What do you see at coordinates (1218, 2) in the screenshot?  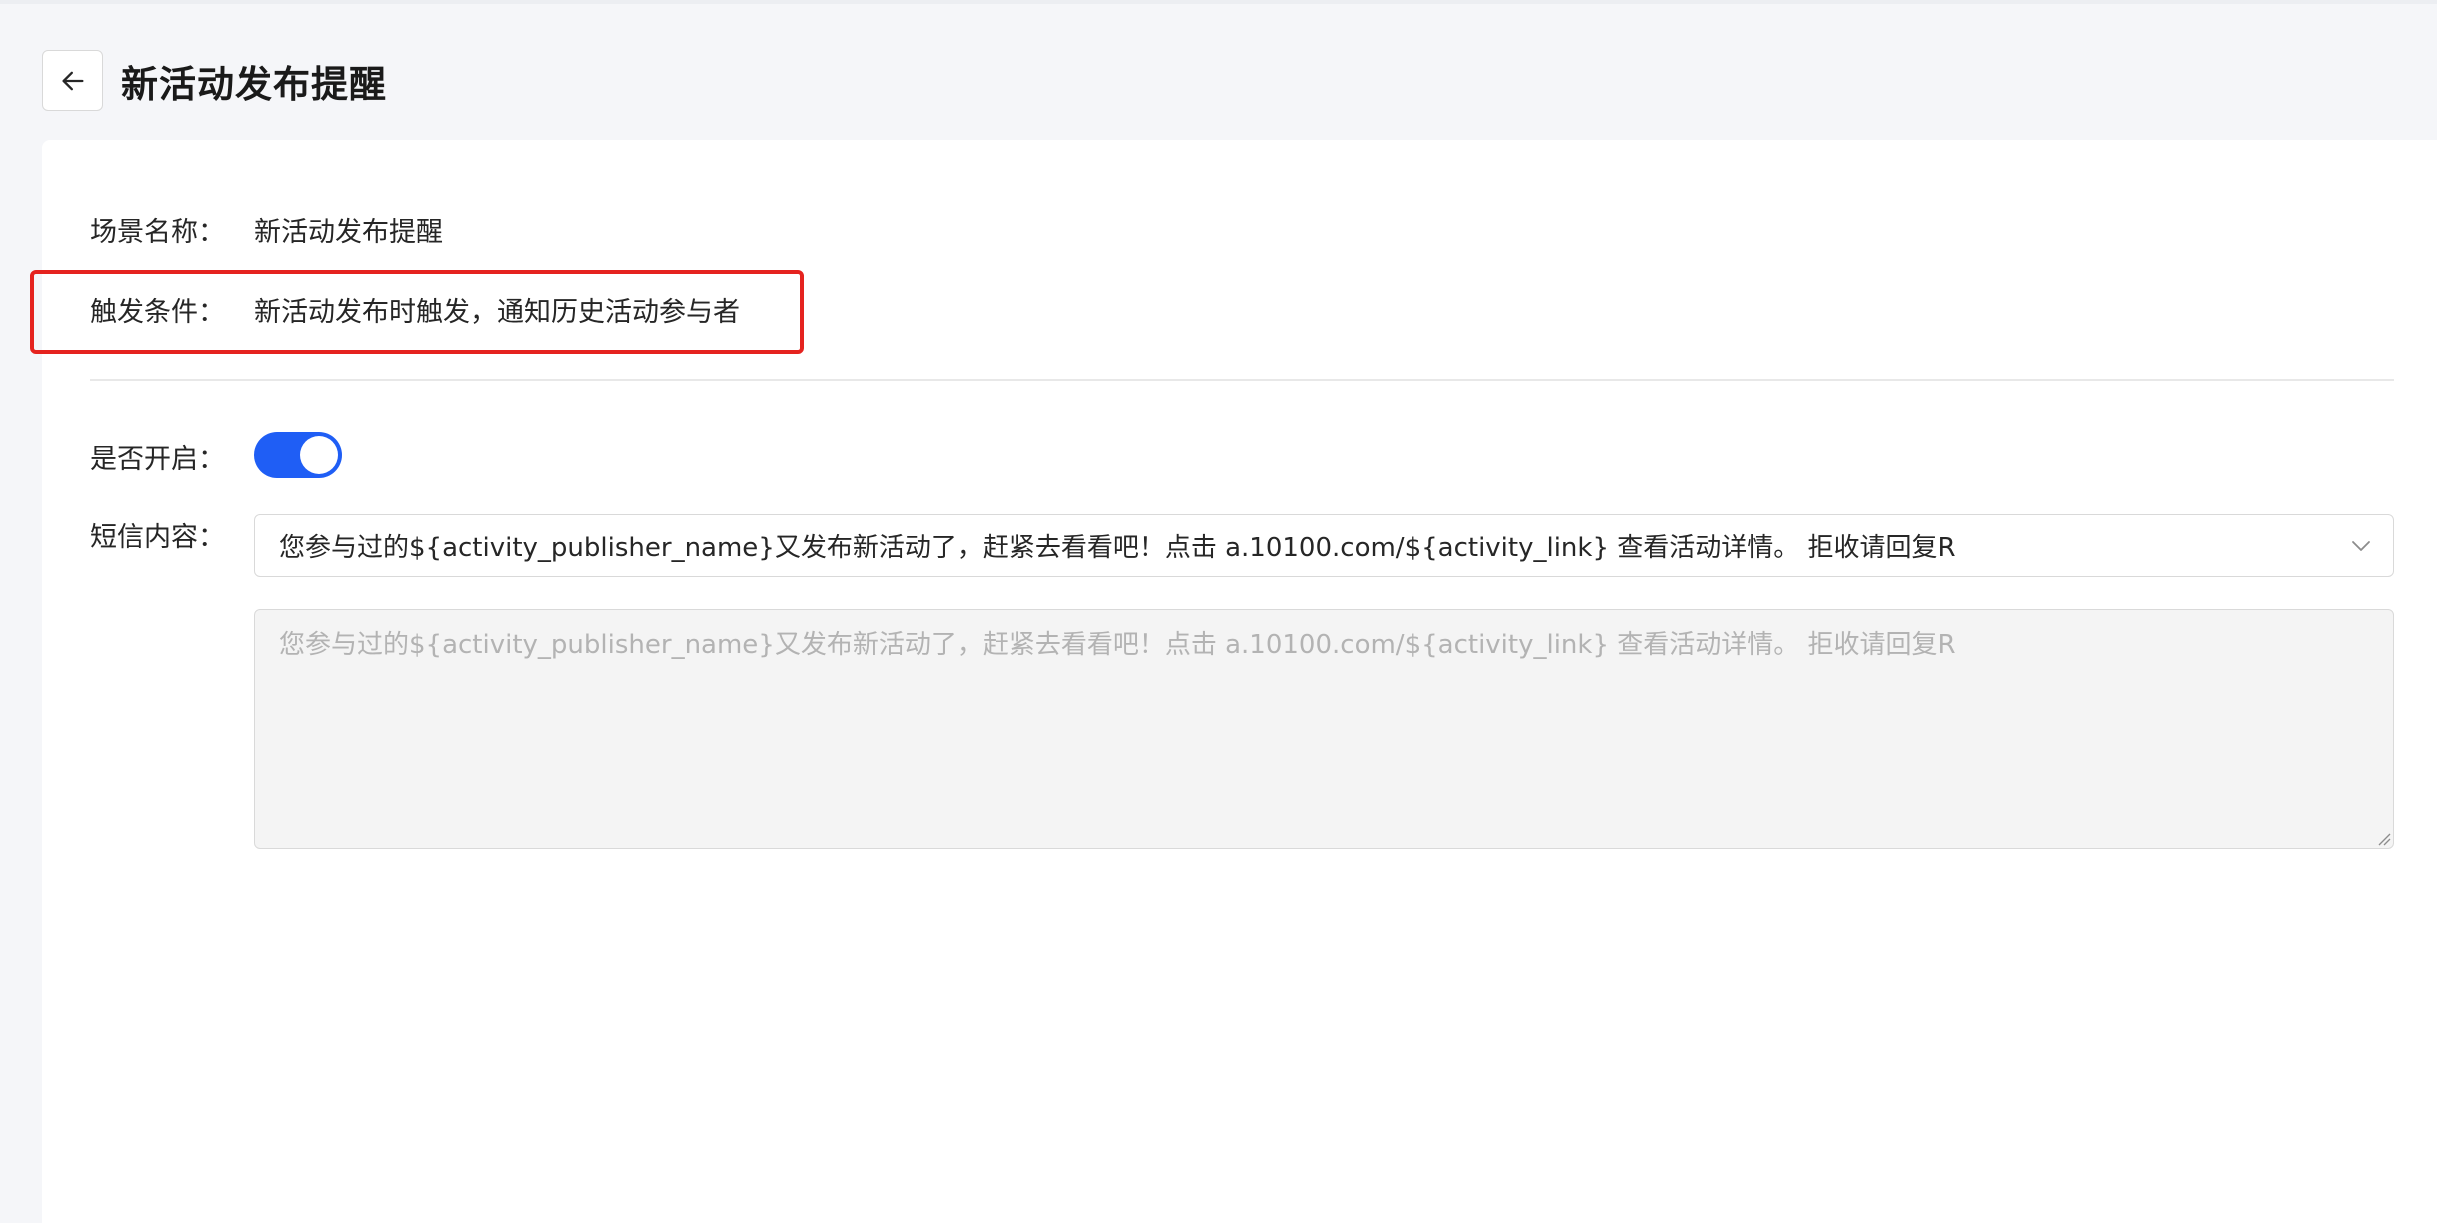 I see `top-strip` at bounding box center [1218, 2].